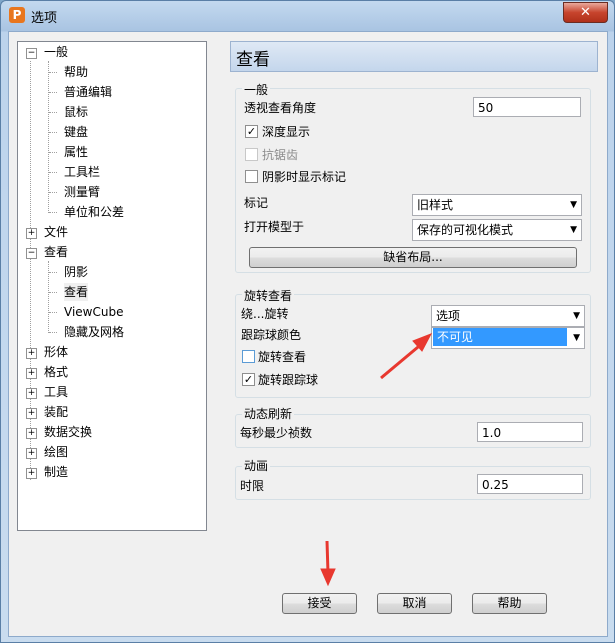 This screenshot has height=643, width=615. What do you see at coordinates (376, 460) in the screenshot?
I see `annotation-arrows` at bounding box center [376, 460].